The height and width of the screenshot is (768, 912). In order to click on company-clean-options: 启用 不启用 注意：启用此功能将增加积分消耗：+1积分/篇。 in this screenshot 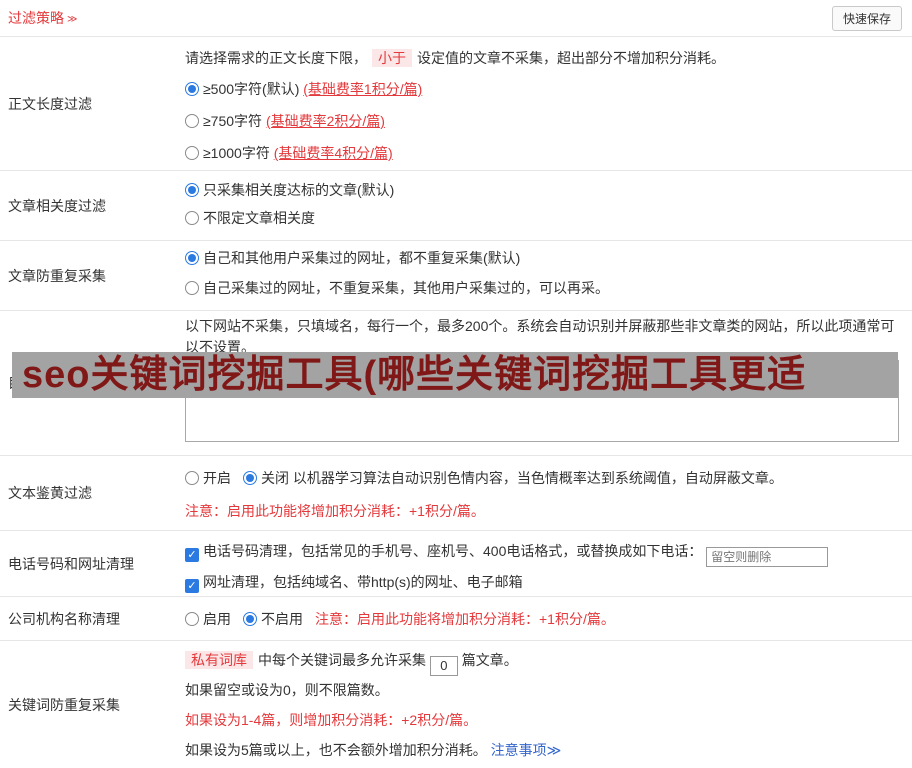, I will do `click(544, 619)`.